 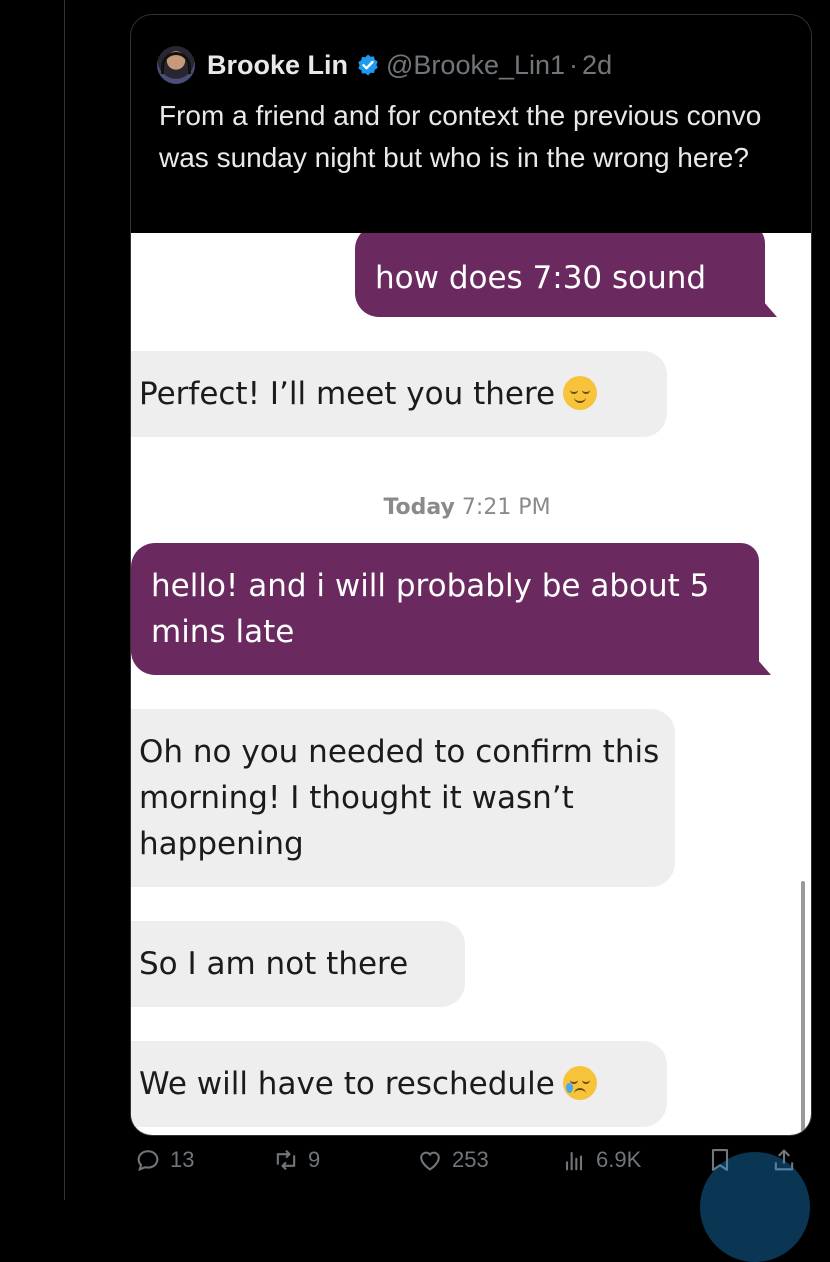 What do you see at coordinates (506, 507) in the screenshot?
I see `timestamp-time: 7:21 PM` at bounding box center [506, 507].